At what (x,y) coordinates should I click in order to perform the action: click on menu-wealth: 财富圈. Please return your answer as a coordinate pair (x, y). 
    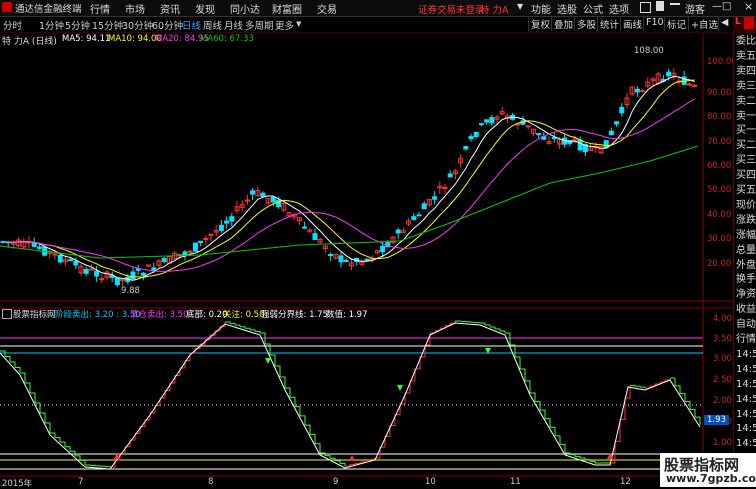
    Looking at the image, I should click on (287, 8).